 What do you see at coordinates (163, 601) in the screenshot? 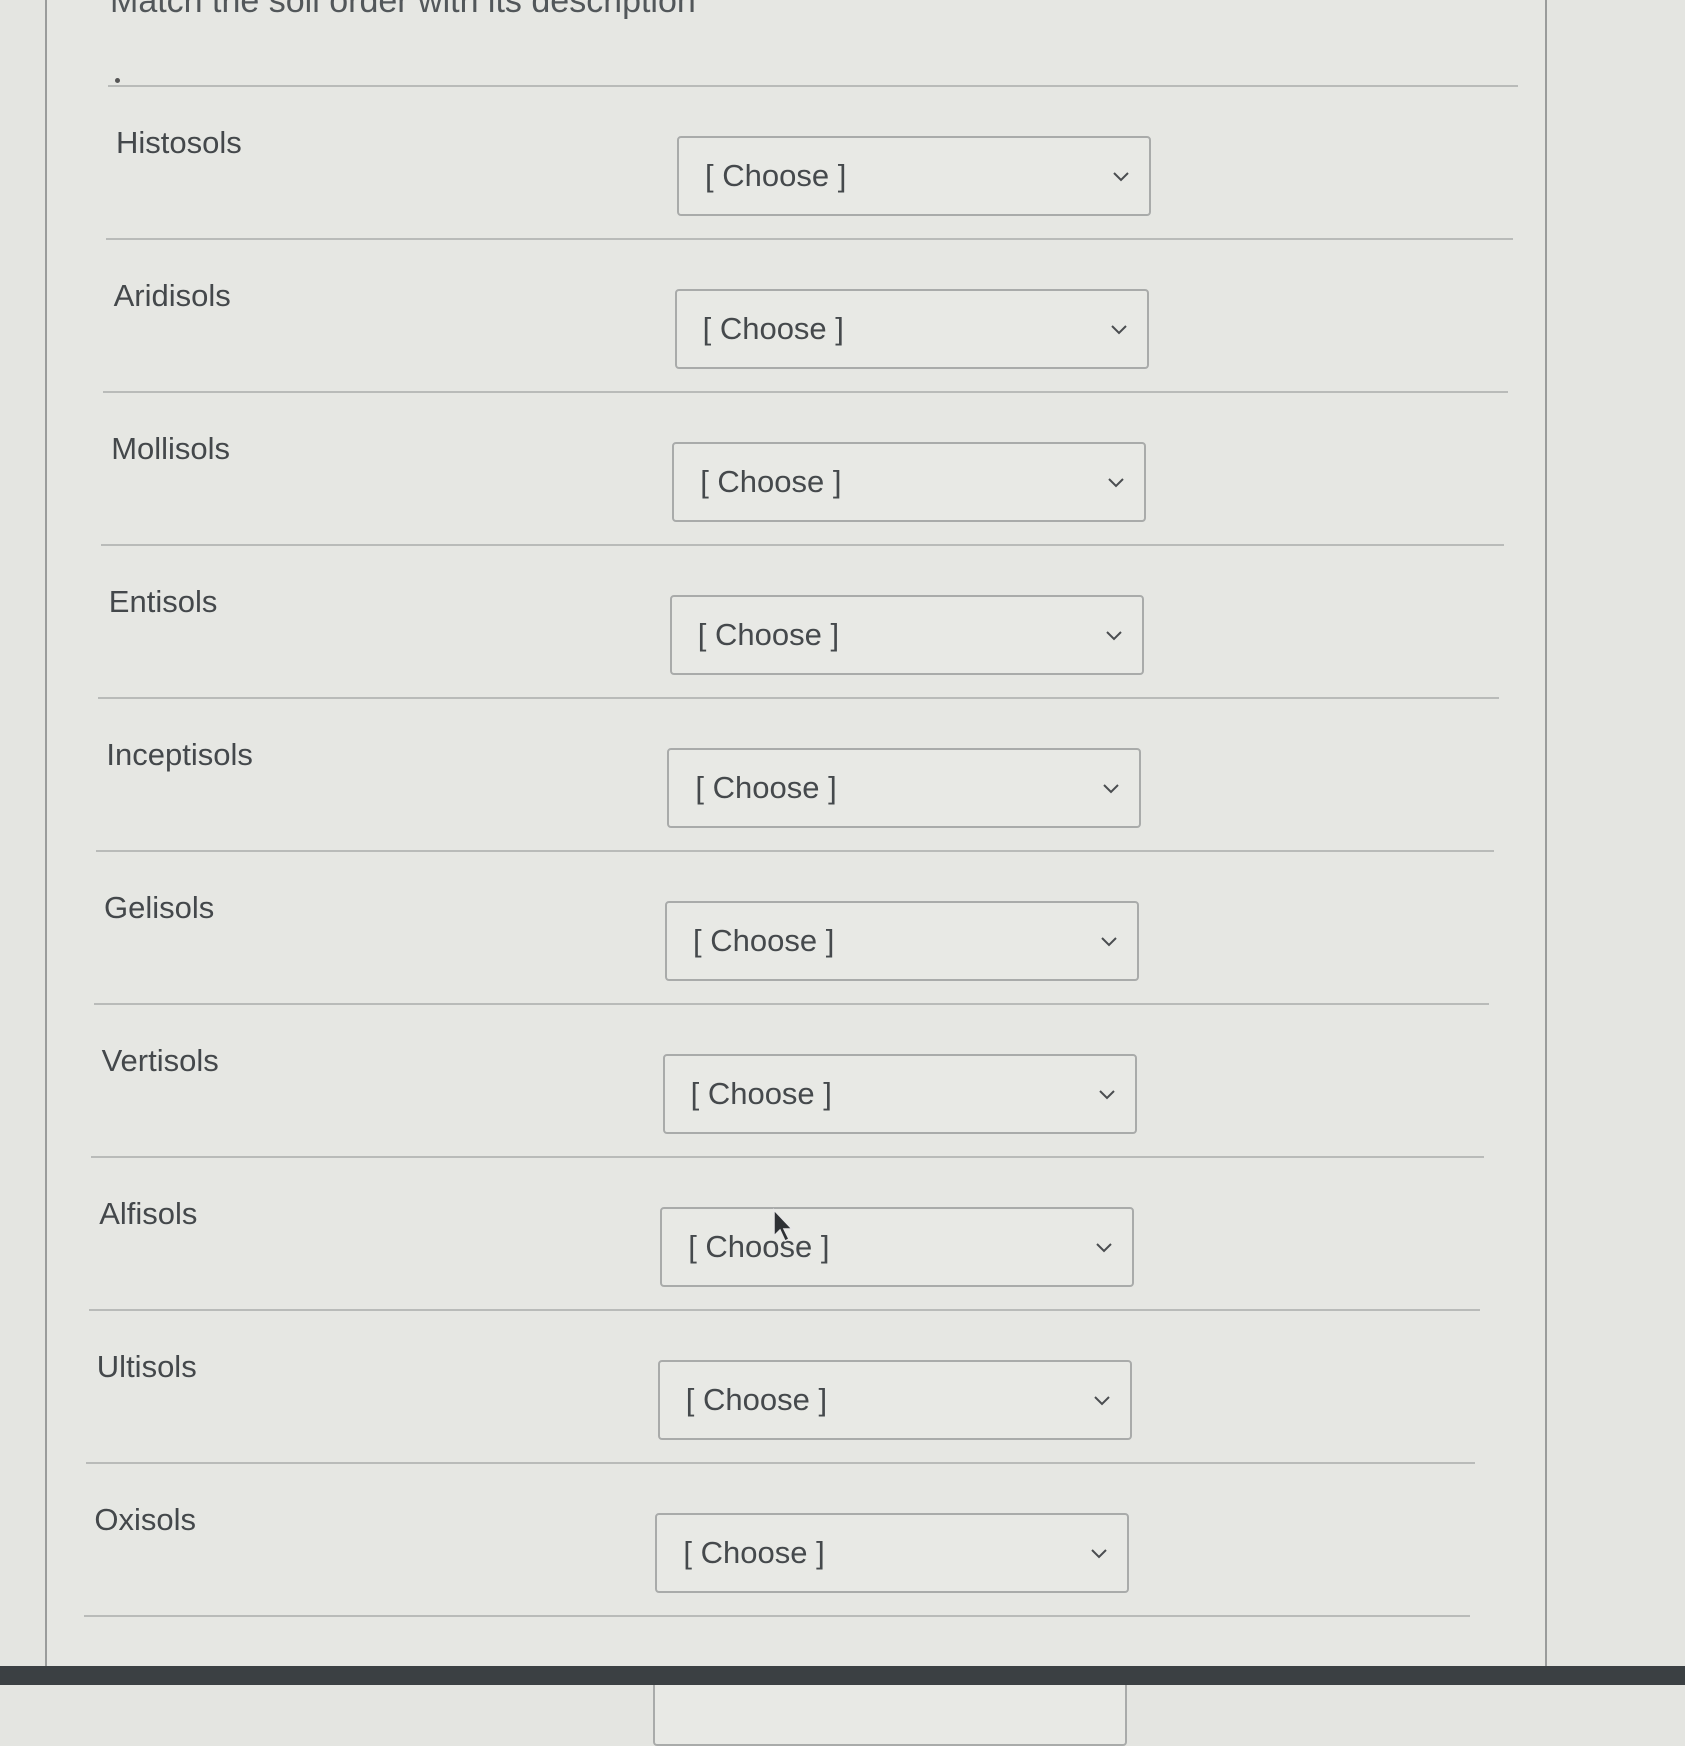
I see `soil-order-label: Entisols` at bounding box center [163, 601].